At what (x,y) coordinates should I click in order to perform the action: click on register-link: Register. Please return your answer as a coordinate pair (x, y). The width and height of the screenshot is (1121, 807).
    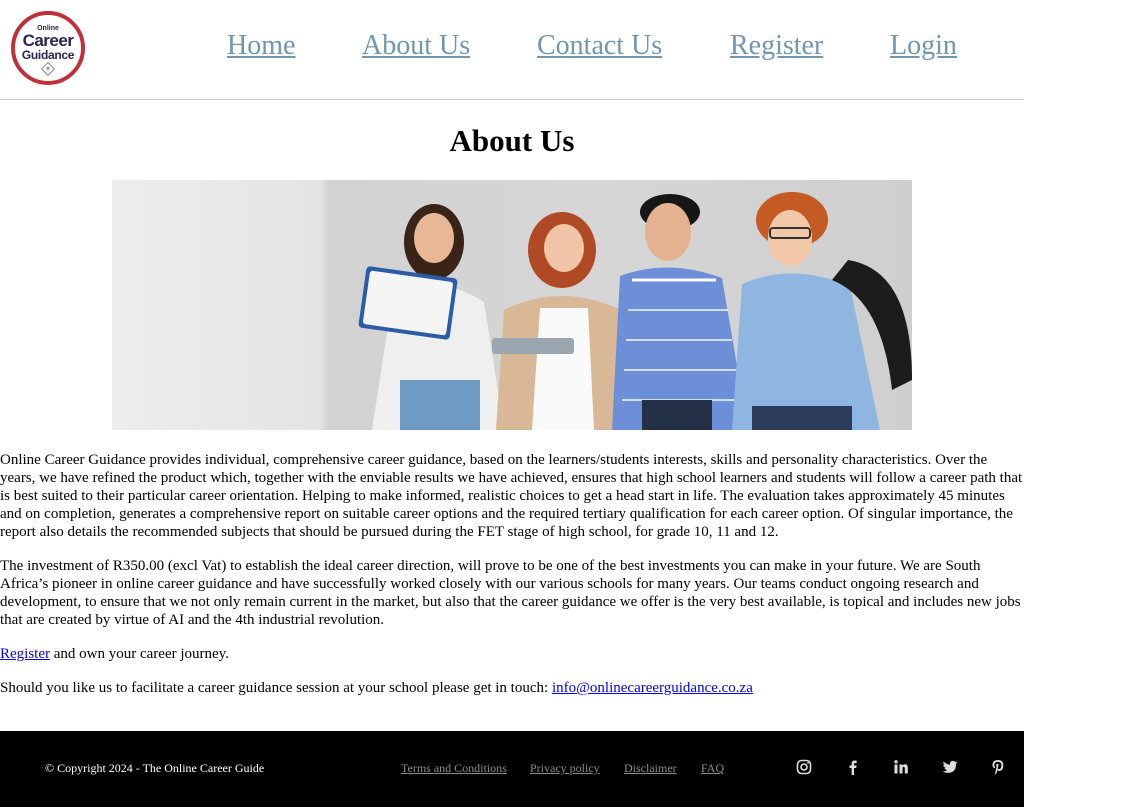
    Looking at the image, I should click on (25, 654).